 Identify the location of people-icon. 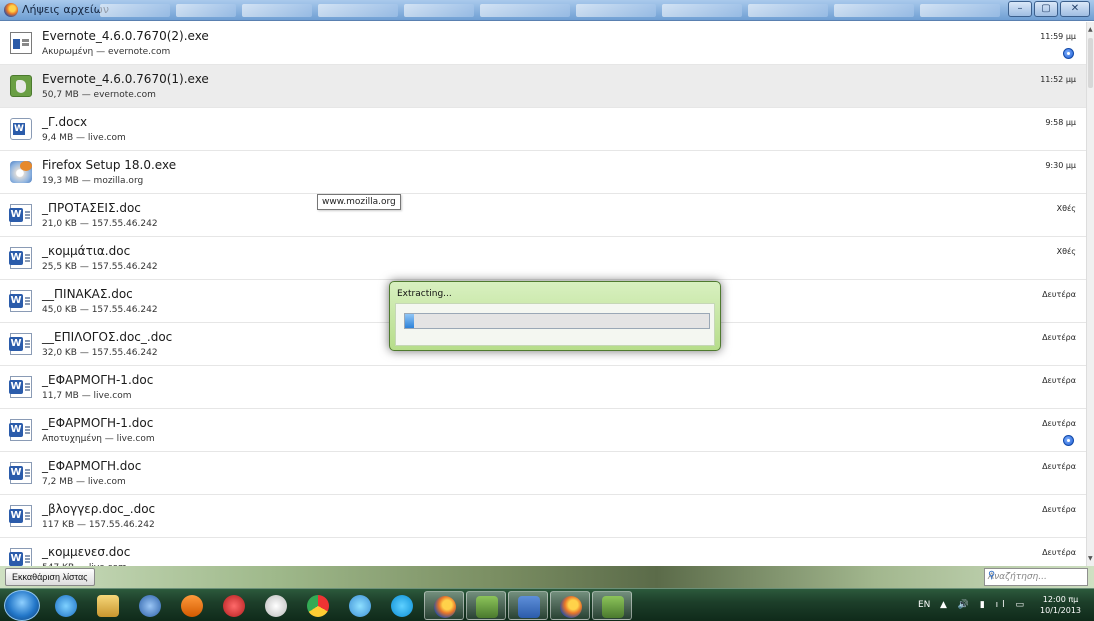
(360, 606).